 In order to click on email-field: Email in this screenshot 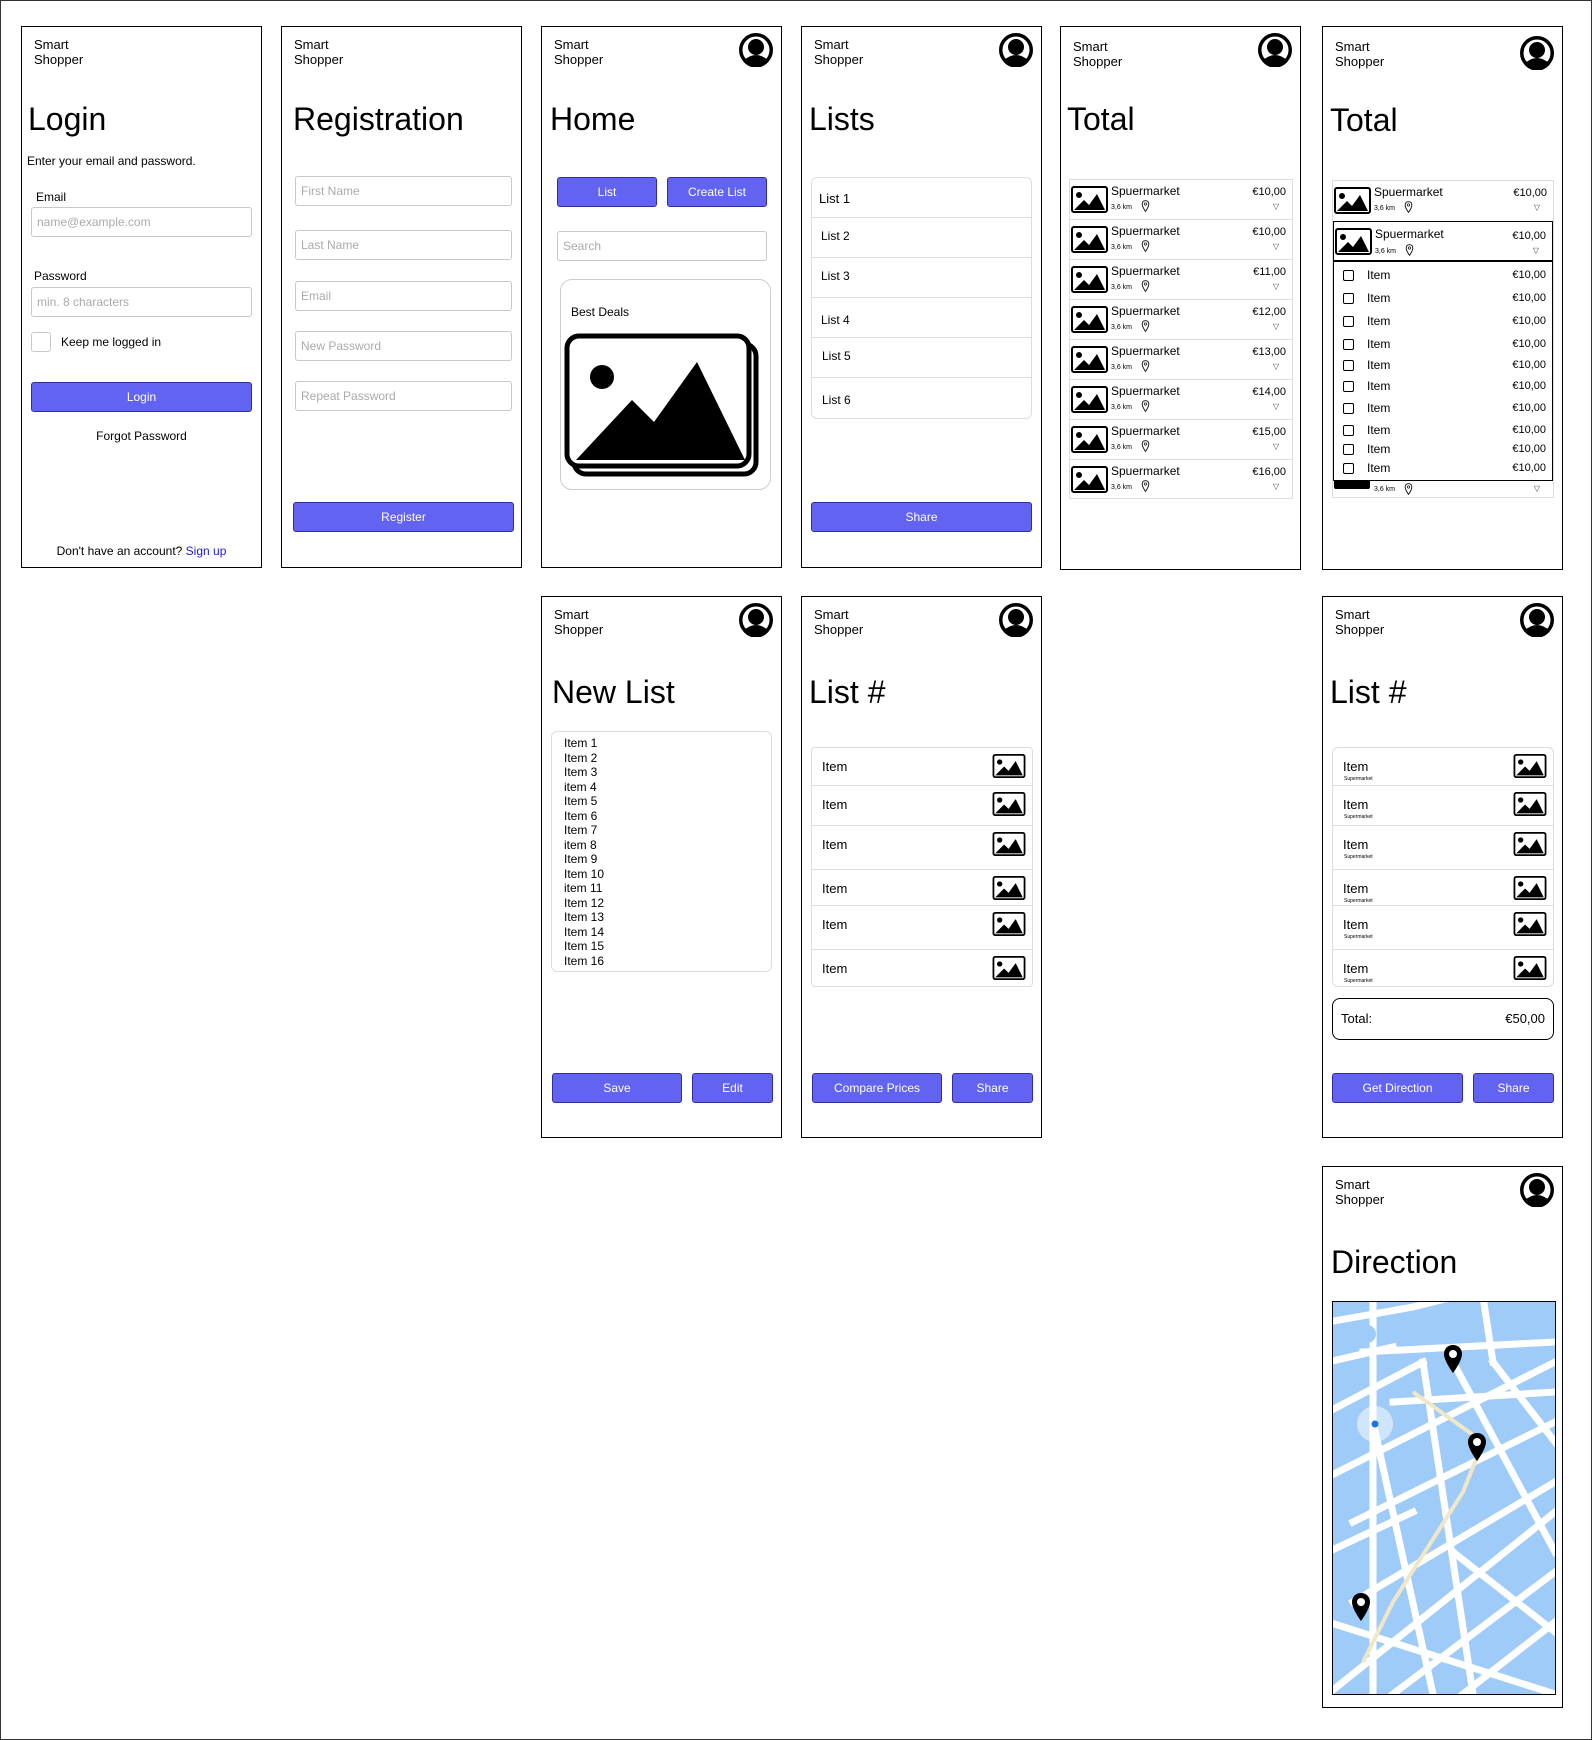, I will do `click(403, 296)`.